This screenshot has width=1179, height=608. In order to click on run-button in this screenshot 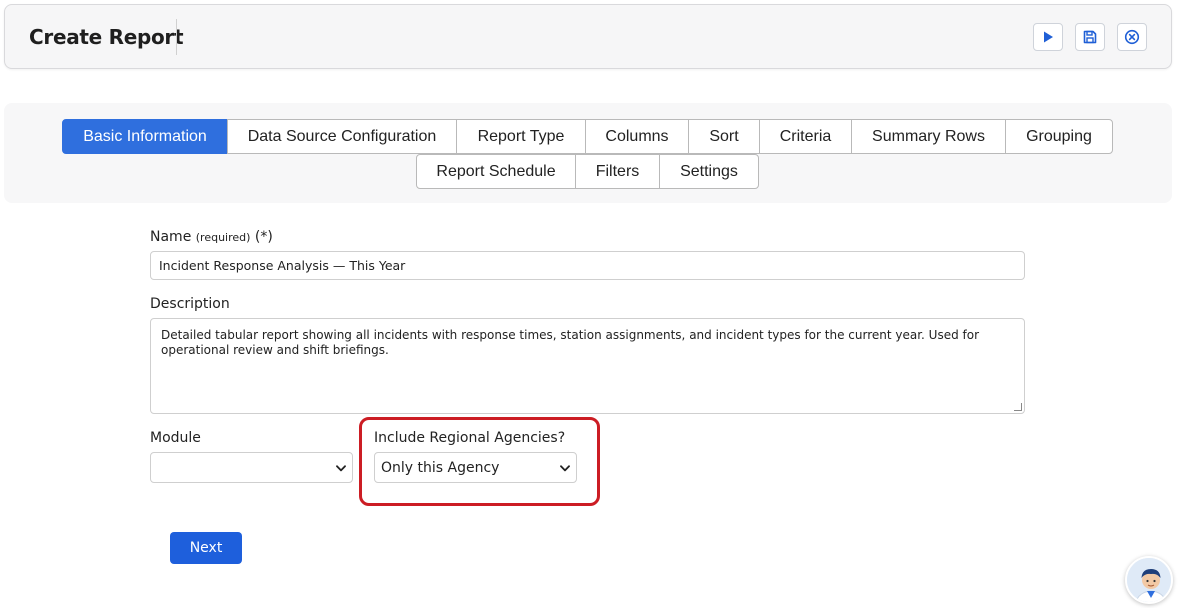, I will do `click(1048, 37)`.